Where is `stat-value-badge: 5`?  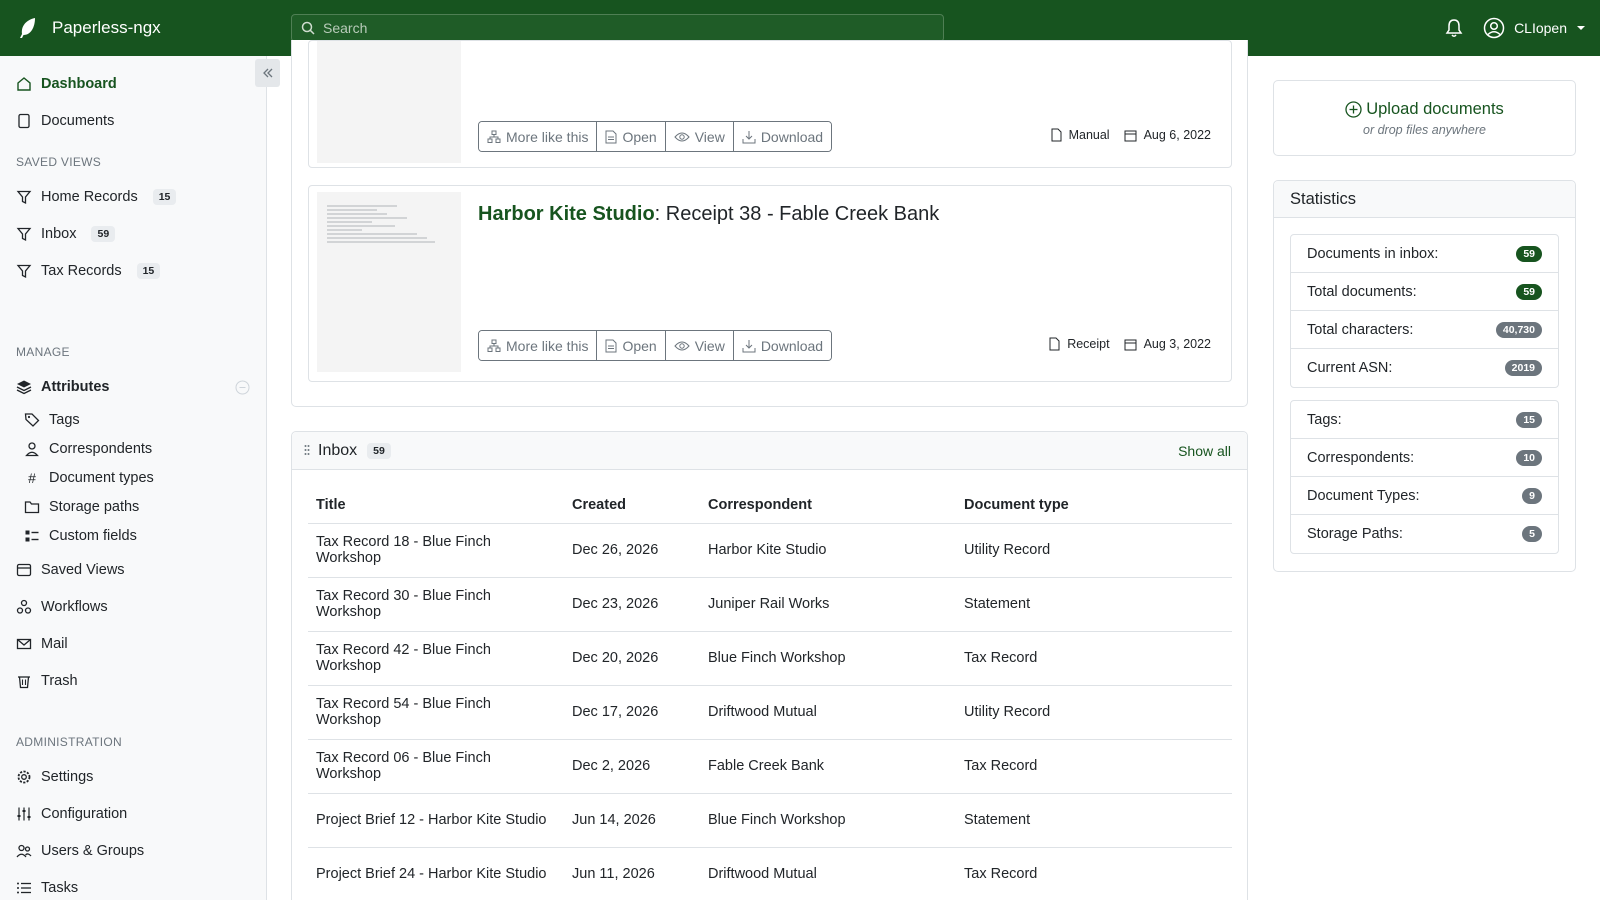
stat-value-badge: 5 is located at coordinates (1532, 534).